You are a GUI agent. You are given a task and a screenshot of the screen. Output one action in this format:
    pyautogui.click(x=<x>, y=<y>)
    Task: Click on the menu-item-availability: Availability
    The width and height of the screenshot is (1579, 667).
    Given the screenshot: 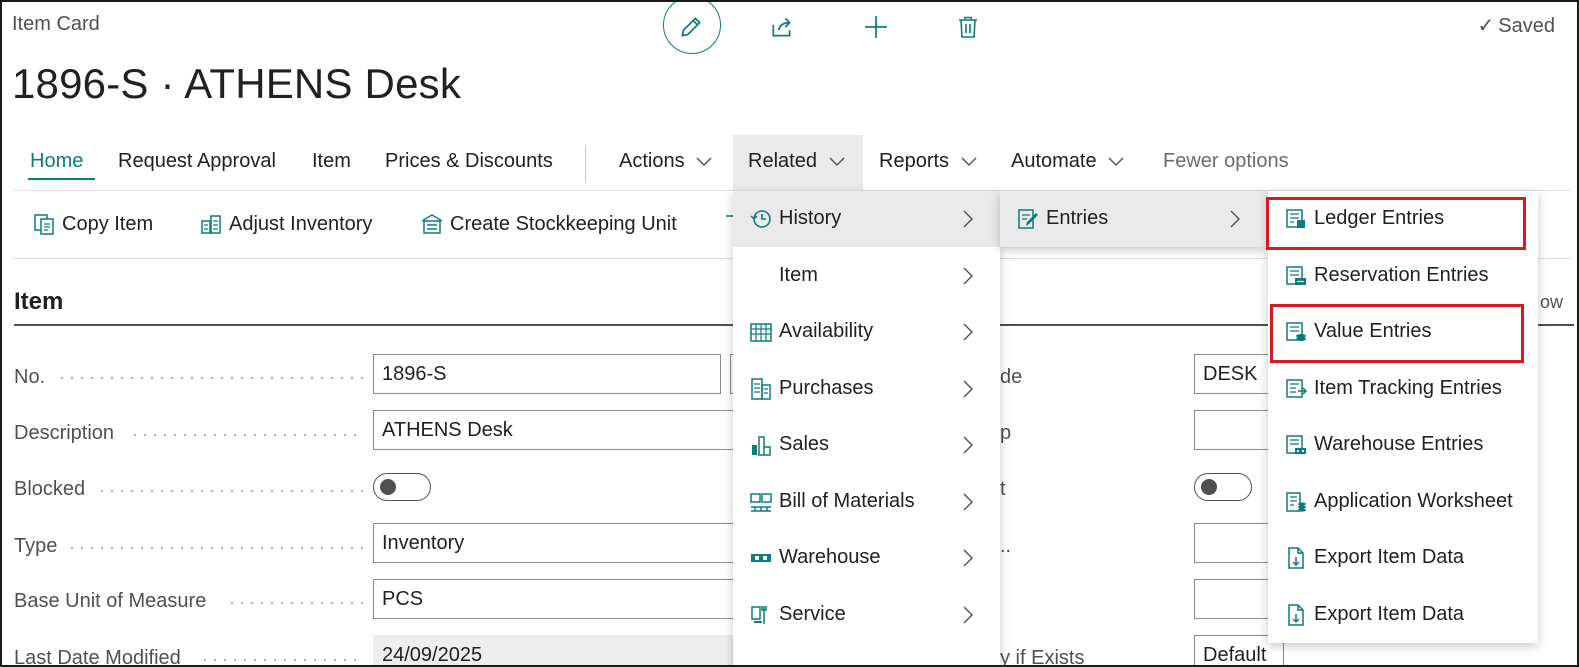 What is the action you would take?
    pyautogui.click(x=866, y=332)
    